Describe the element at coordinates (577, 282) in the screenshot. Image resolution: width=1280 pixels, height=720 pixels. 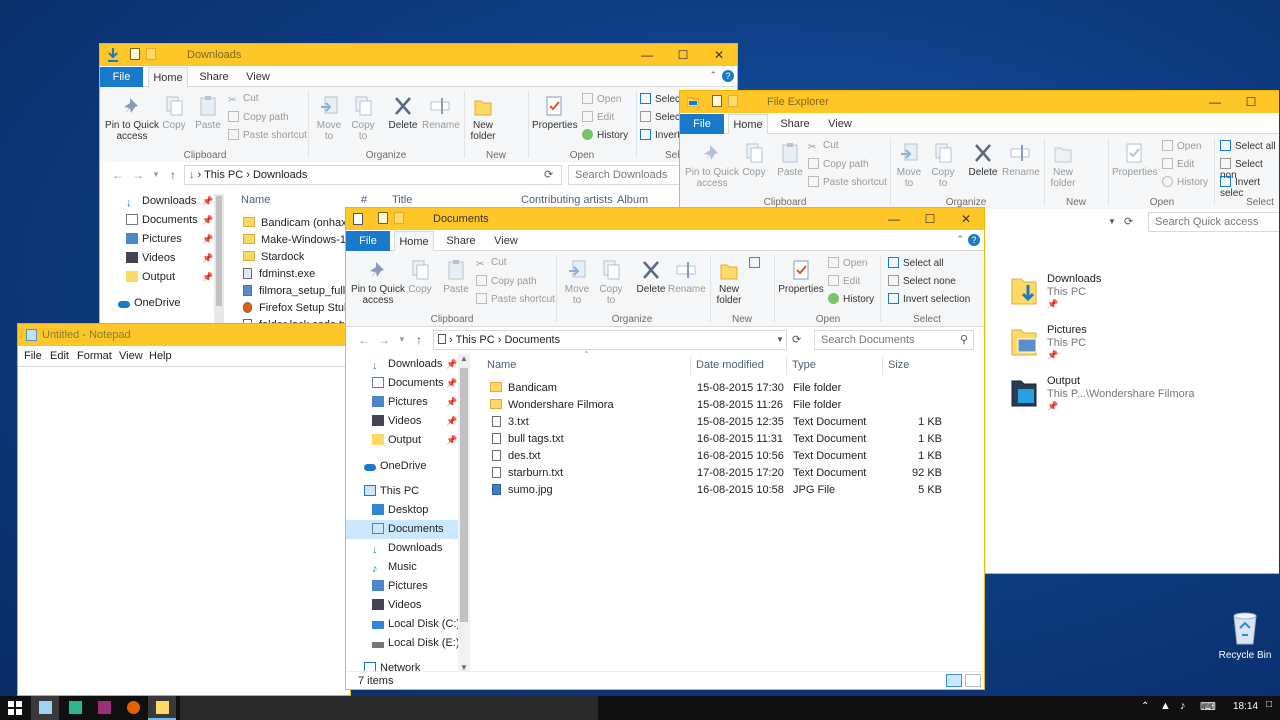
I see `move-to-button: Move to` at that location.